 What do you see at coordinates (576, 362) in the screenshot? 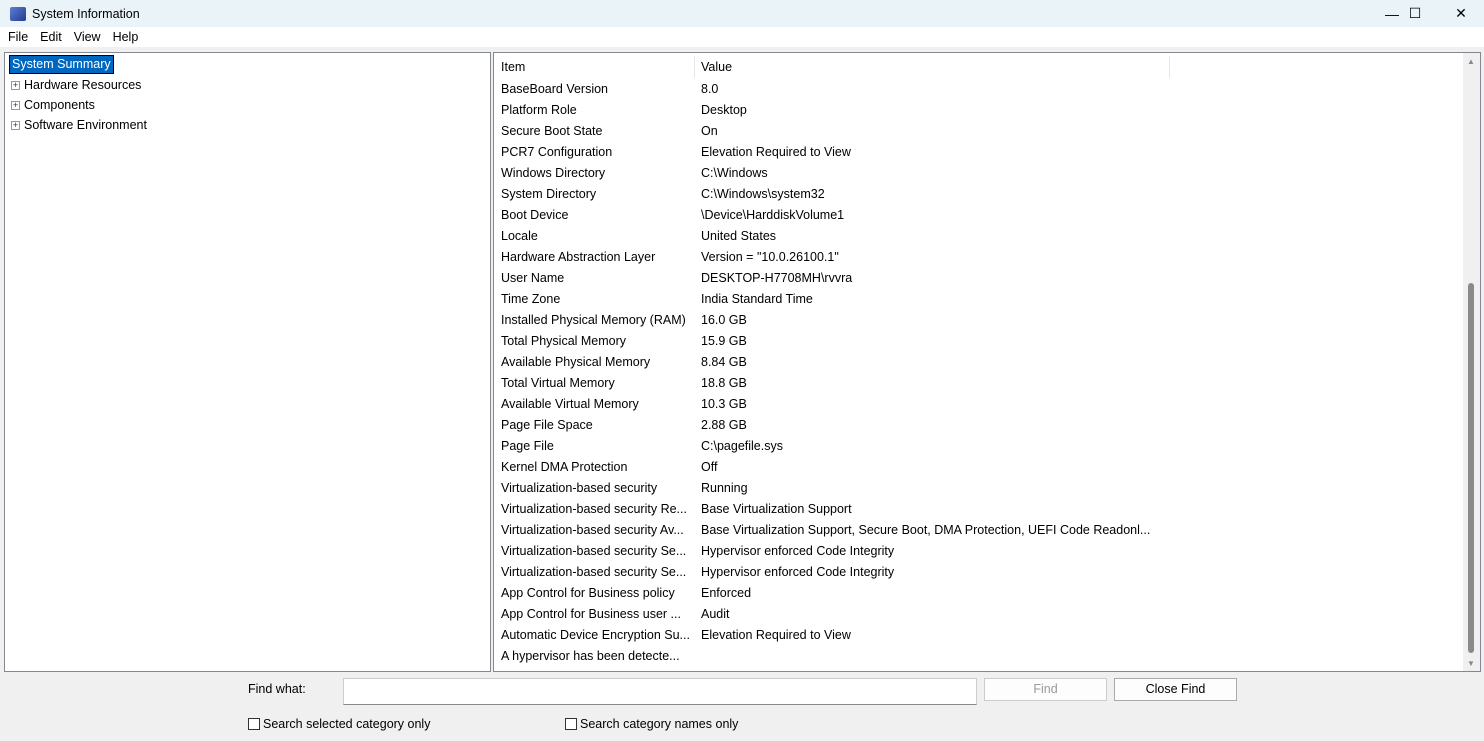
I see `item-cell: Available Physical Memory` at bounding box center [576, 362].